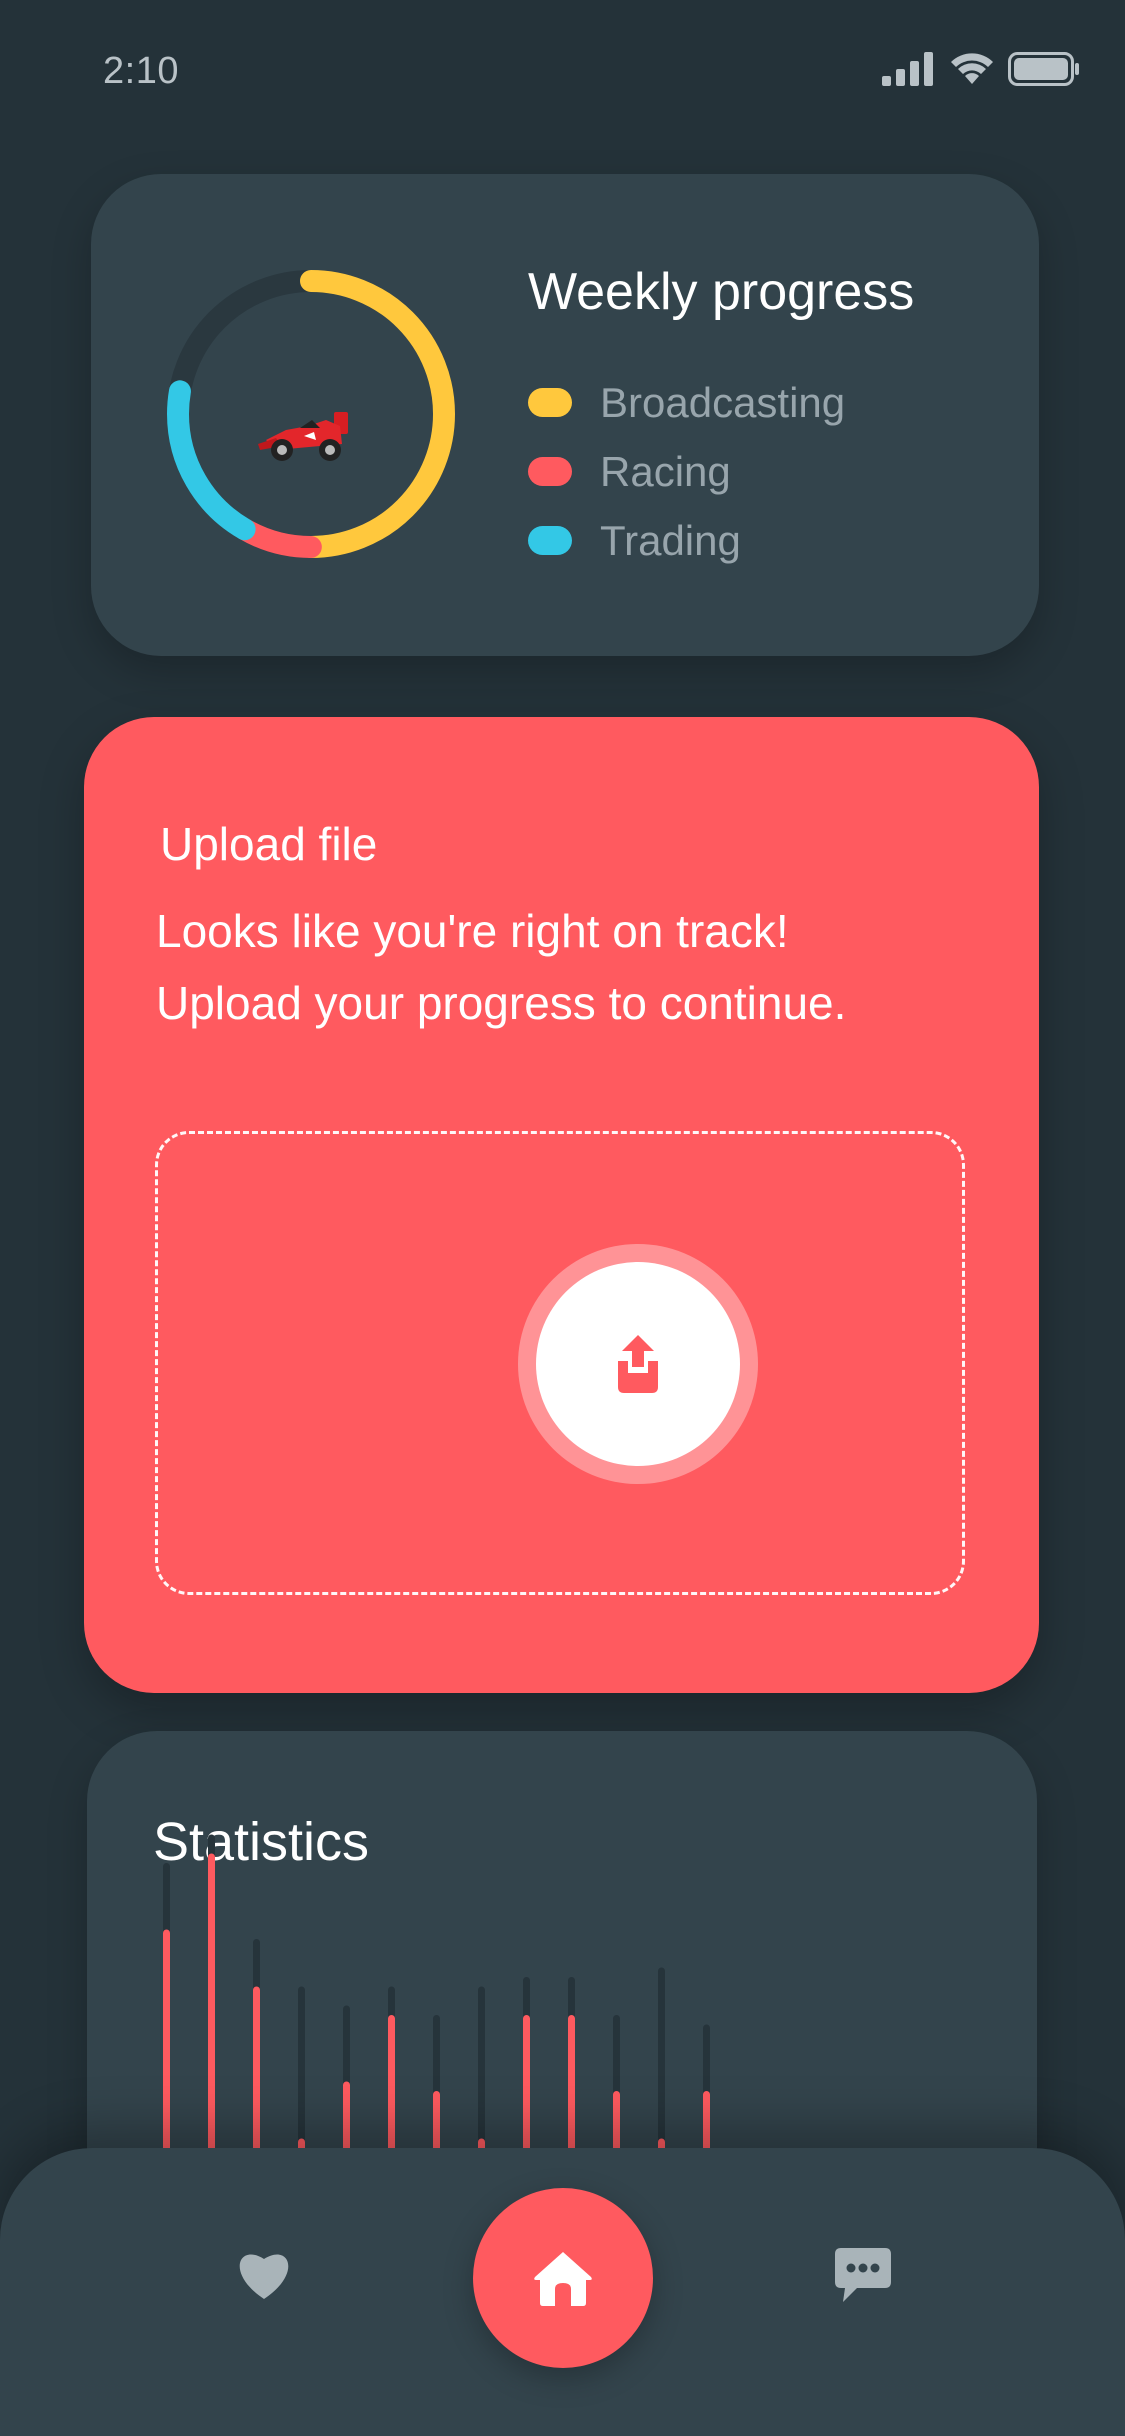 The image size is (1125, 2436). I want to click on bottom-navigation, so click(562, 2292).